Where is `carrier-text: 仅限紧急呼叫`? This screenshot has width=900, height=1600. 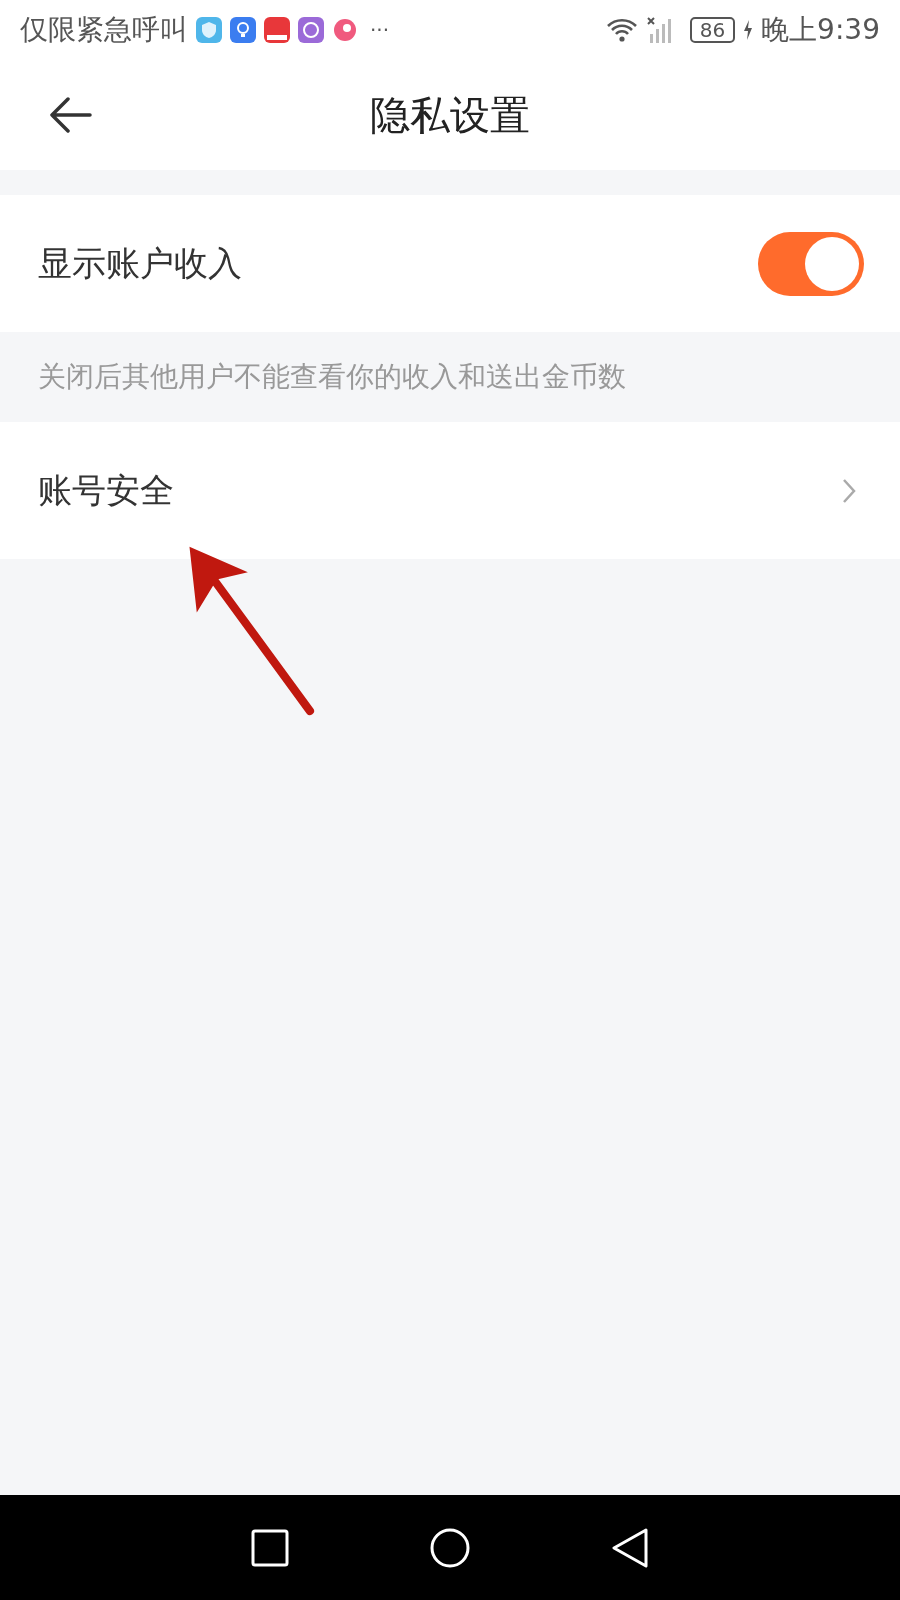 carrier-text: 仅限紧急呼叫 is located at coordinates (104, 30).